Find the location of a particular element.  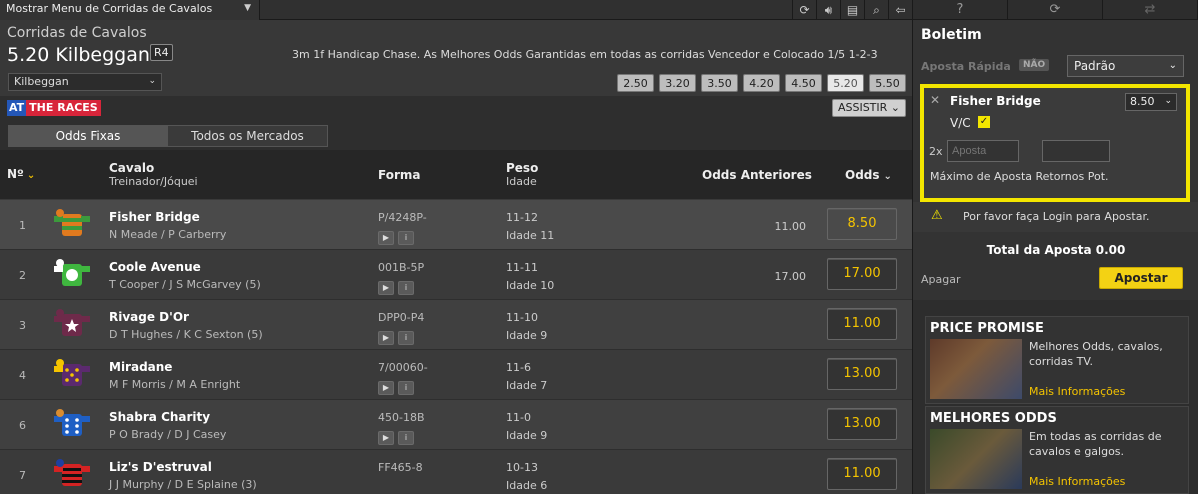

runner-number: 2 is located at coordinates (22, 275).